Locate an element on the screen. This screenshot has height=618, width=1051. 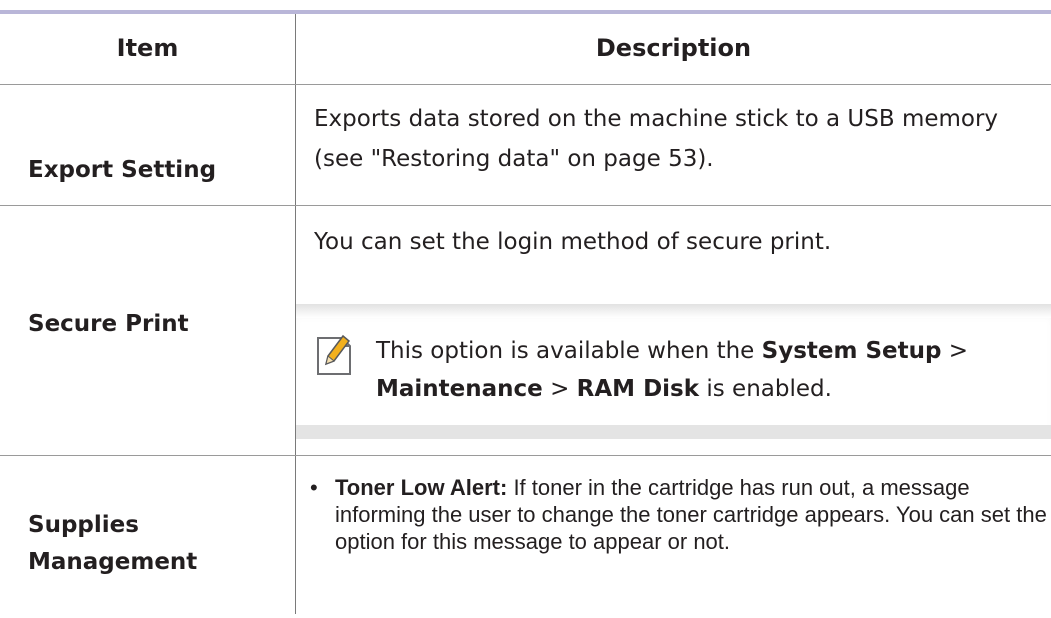
row-supplies-management-label: Supplies Management is located at coordinates (113, 543).